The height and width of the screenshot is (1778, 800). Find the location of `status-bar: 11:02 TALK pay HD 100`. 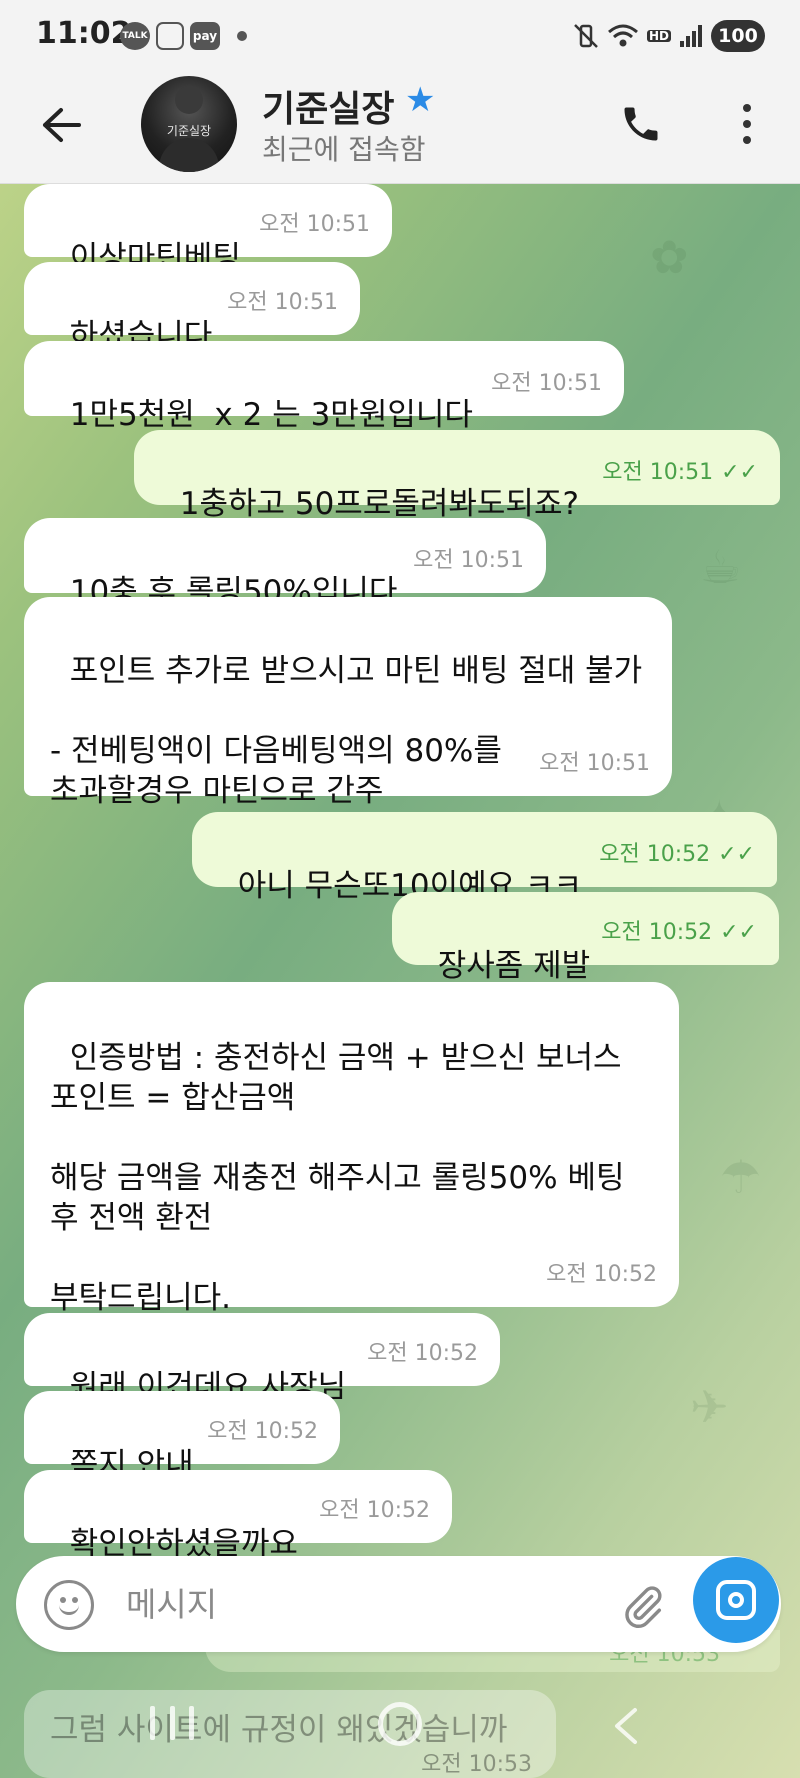

status-bar: 11:02 TALK pay HD 100 is located at coordinates (400, 35).